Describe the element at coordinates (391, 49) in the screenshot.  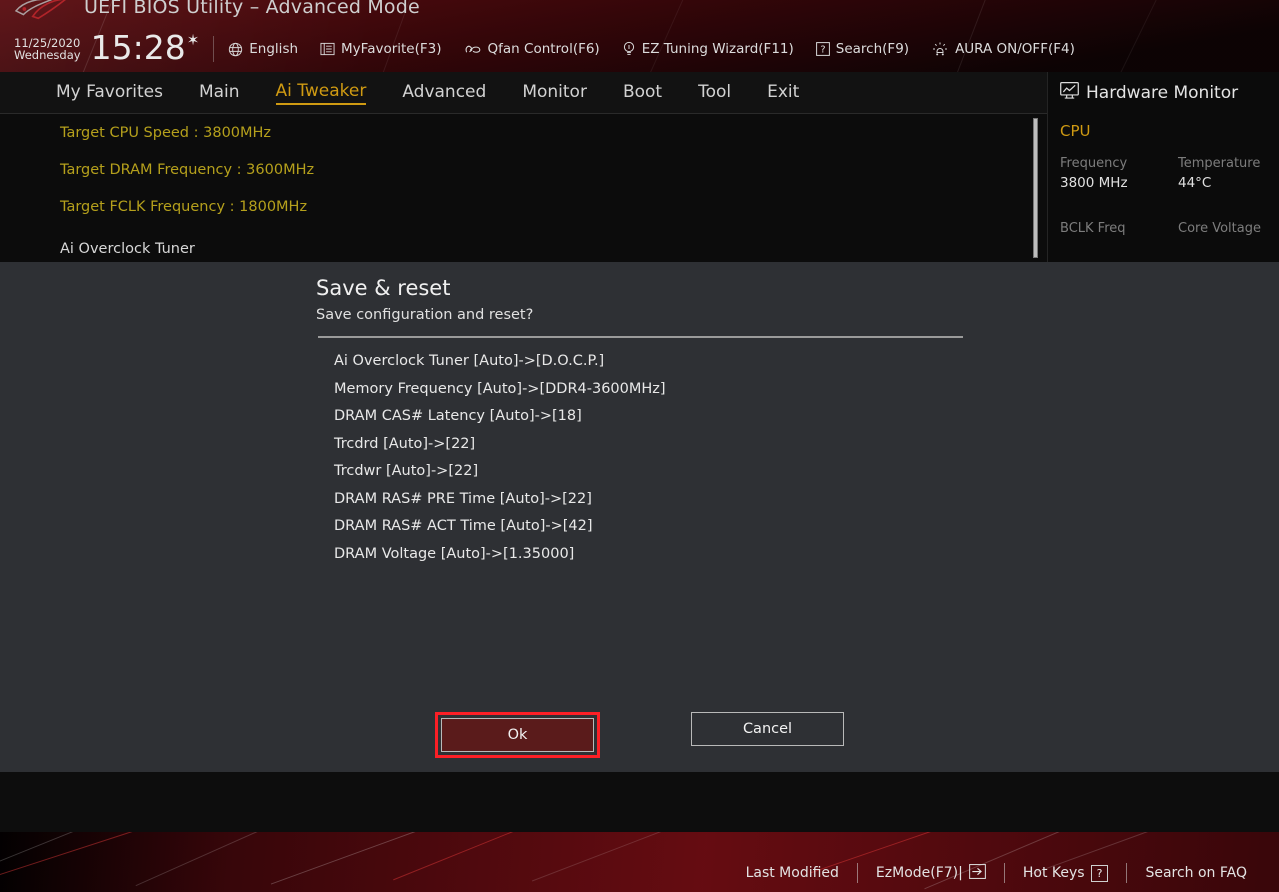
I see `header-item-label: MyFavorite(F3)` at that location.